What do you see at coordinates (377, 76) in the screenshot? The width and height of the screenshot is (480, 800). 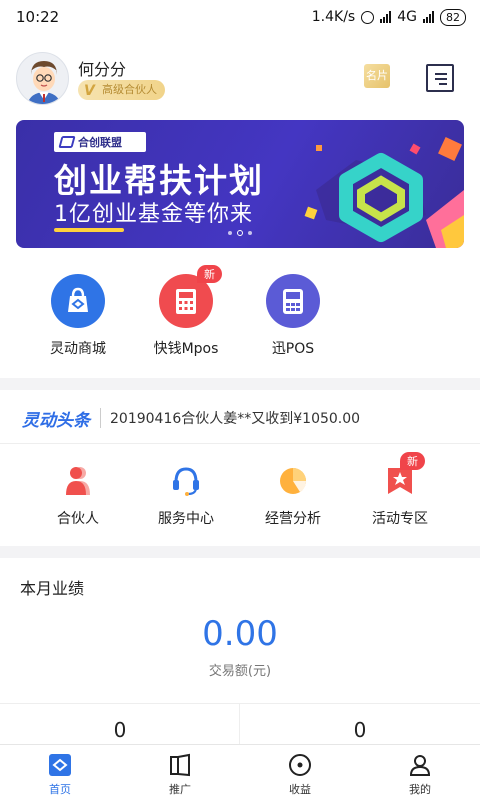 I see `business-card-button: 名片` at bounding box center [377, 76].